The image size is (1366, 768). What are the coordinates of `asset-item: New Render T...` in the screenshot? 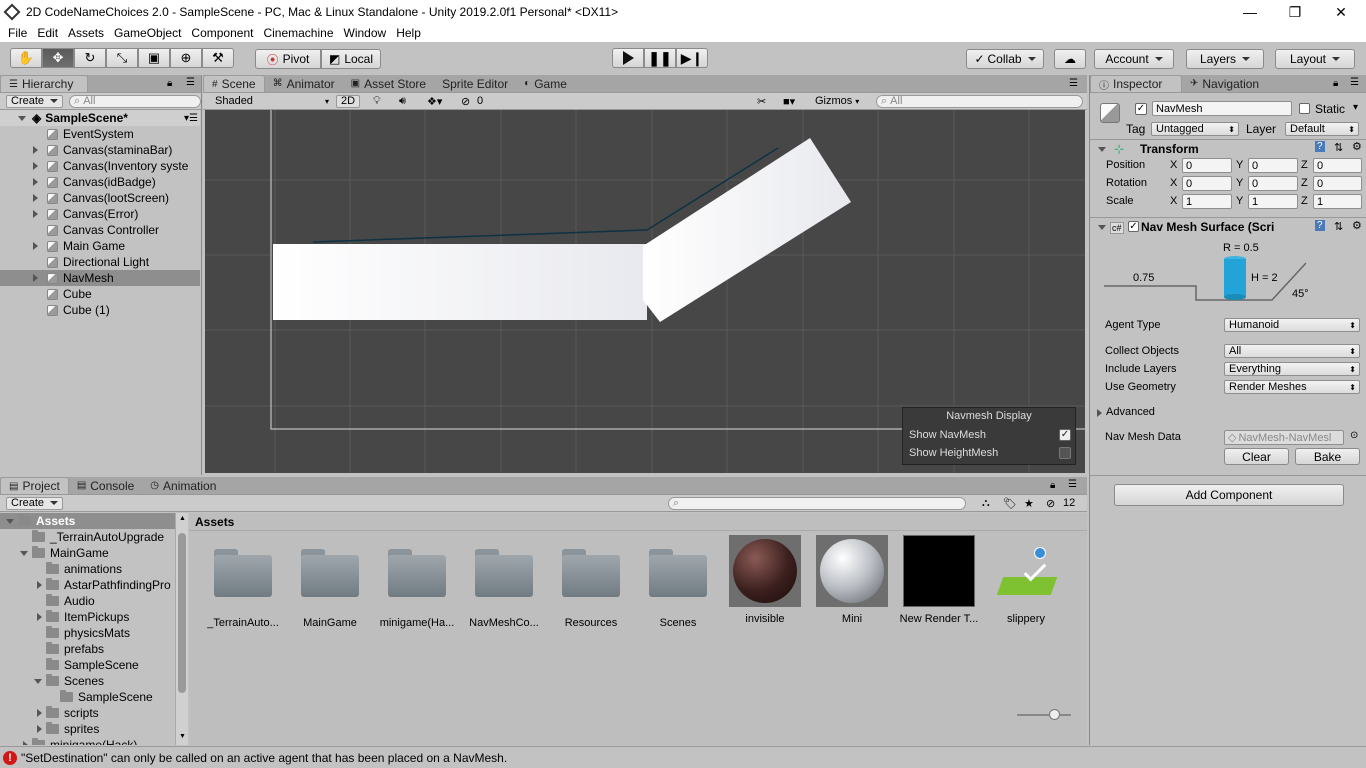 It's located at (939, 580).